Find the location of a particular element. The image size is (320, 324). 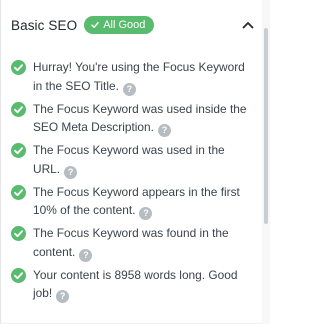

check-item: The Focus Keyword was used in the URL.? is located at coordinates (132, 160).